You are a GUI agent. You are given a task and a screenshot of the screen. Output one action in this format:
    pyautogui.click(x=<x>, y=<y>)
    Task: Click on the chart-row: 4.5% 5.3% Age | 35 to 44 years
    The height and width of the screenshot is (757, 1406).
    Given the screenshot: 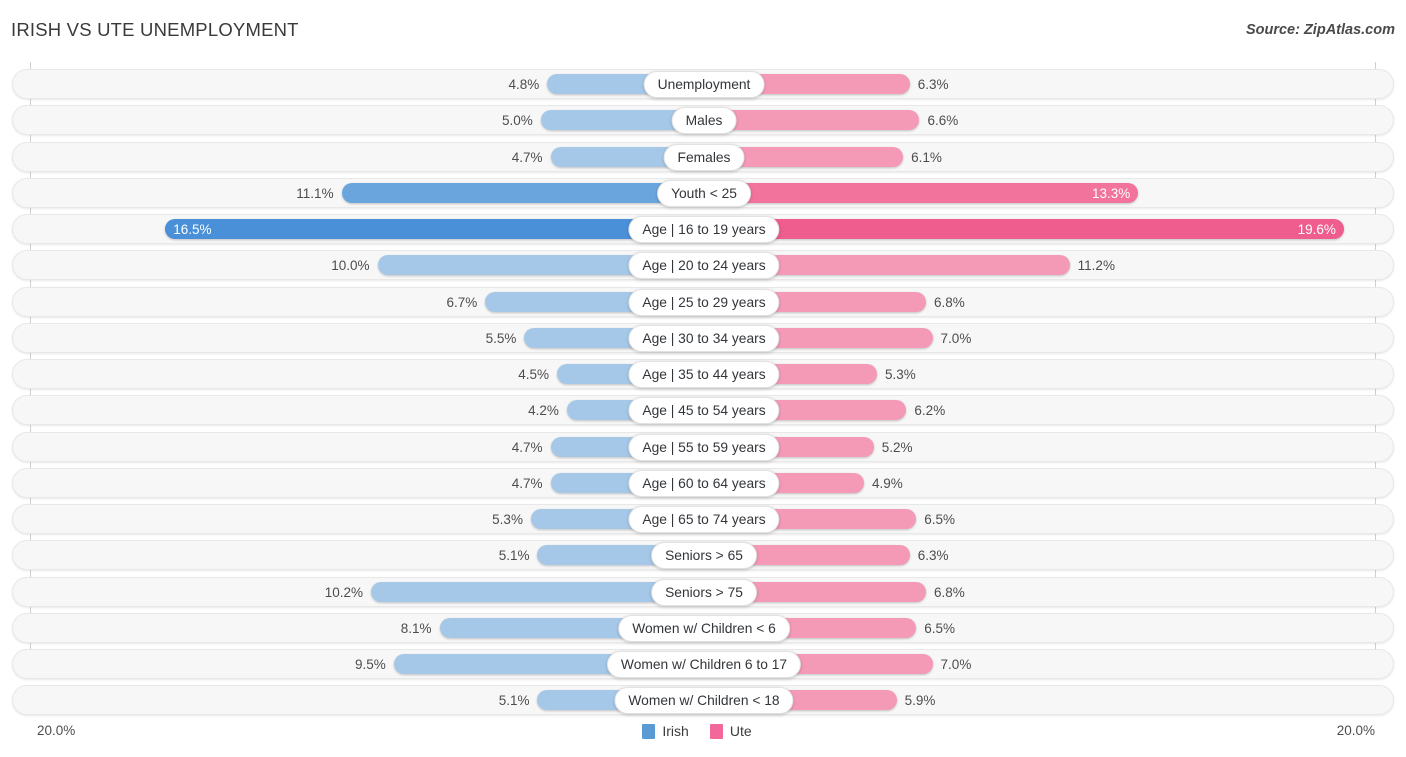 What is the action you would take?
    pyautogui.click(x=703, y=374)
    